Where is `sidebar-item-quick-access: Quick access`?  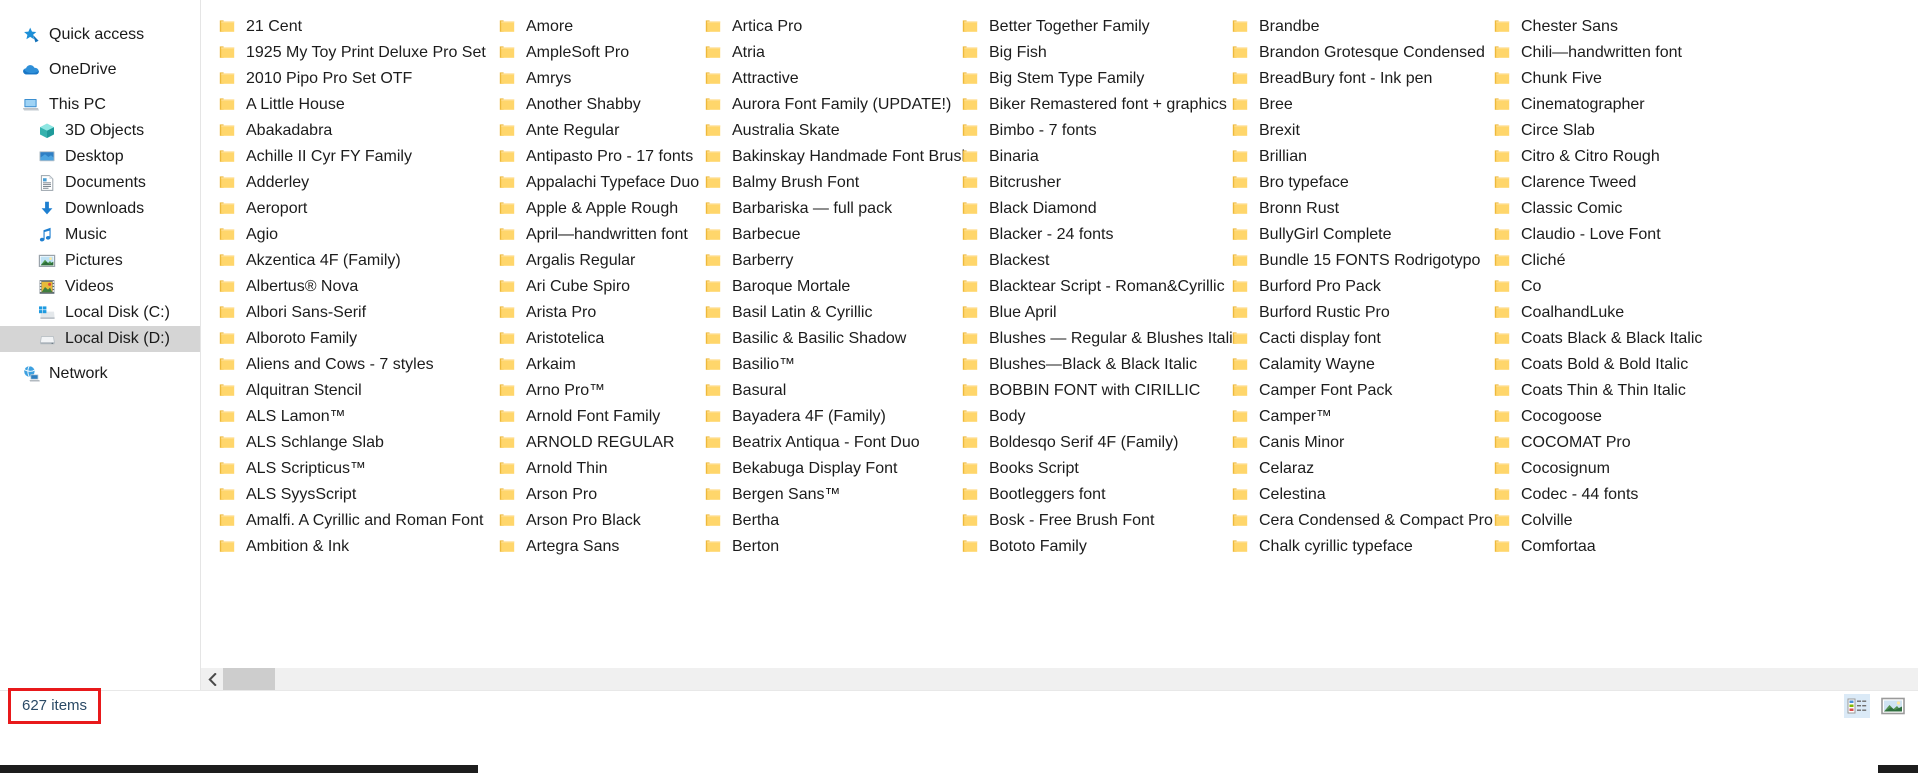
sidebar-item-quick-access: Quick access is located at coordinates (100, 35).